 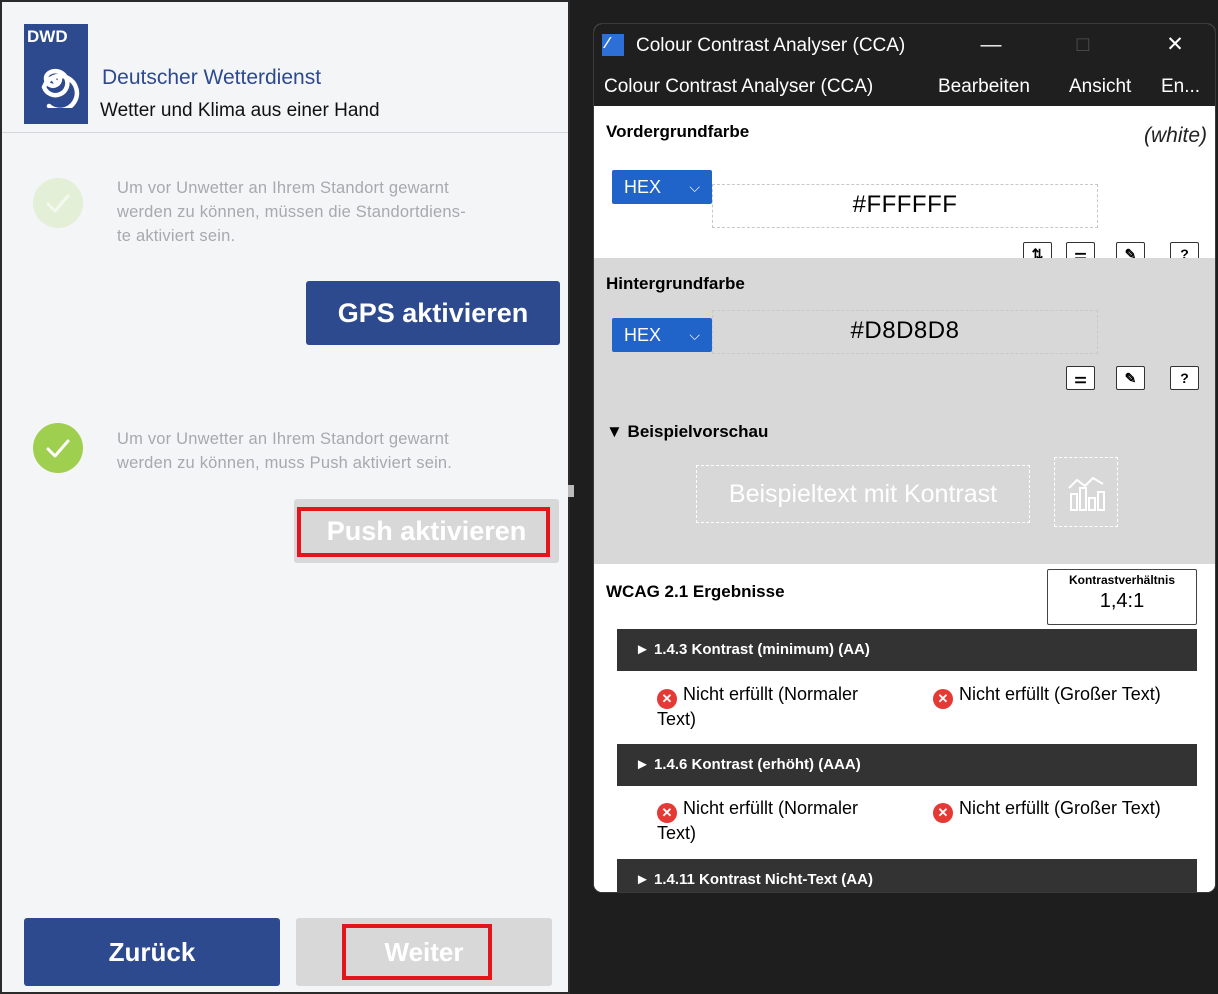 I want to click on gps-activate-button: GPS aktivieren, so click(x=433, y=313).